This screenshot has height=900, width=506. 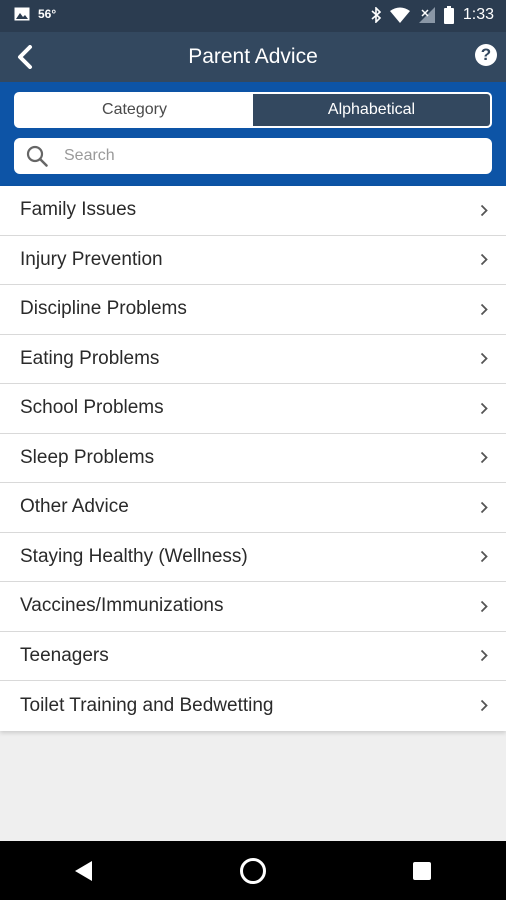 I want to click on list-item: Other Advice, so click(x=253, y=508).